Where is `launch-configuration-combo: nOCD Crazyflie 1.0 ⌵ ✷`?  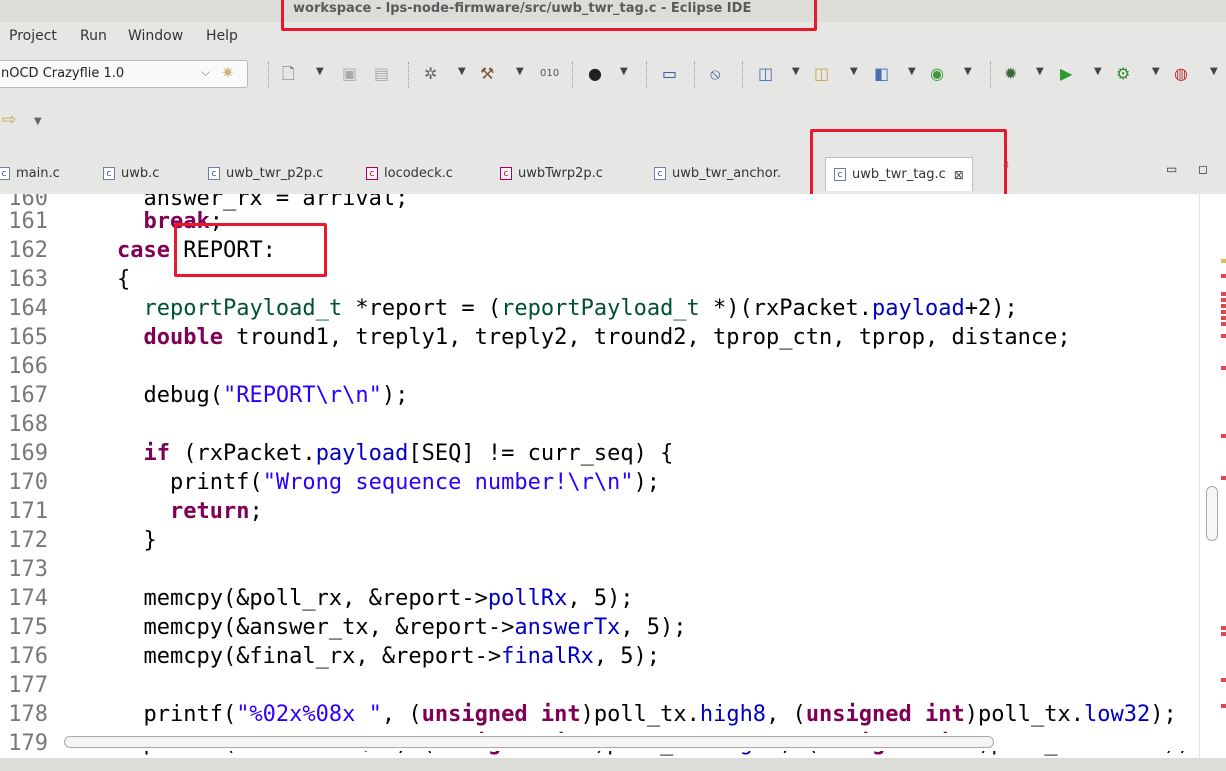 launch-configuration-combo: nOCD Crazyflie 1.0 ⌵ ✷ is located at coordinates (124, 74).